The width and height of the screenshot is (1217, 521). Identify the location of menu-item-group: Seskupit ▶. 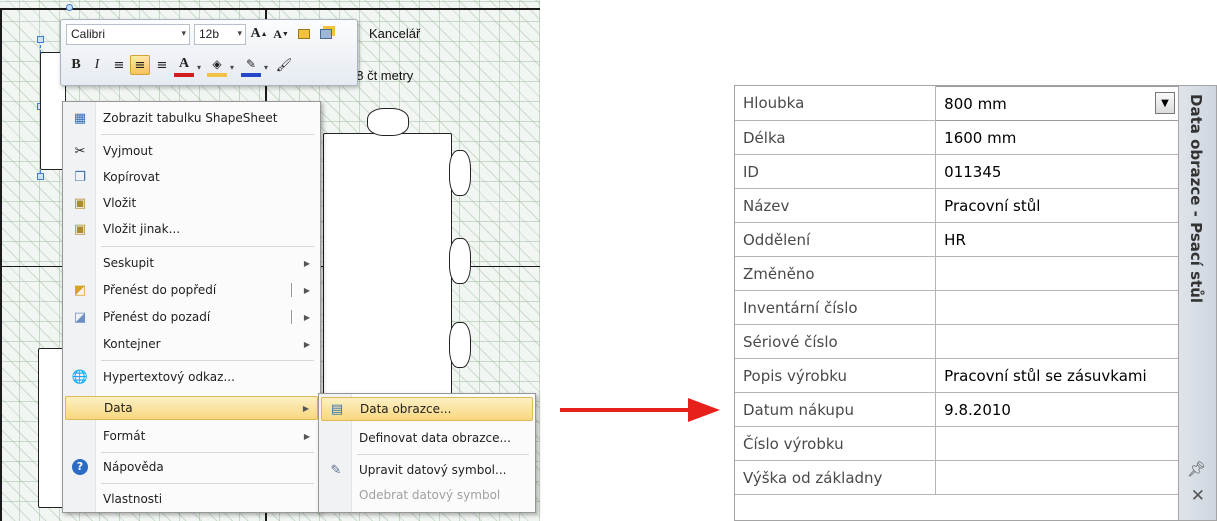
(191, 263).